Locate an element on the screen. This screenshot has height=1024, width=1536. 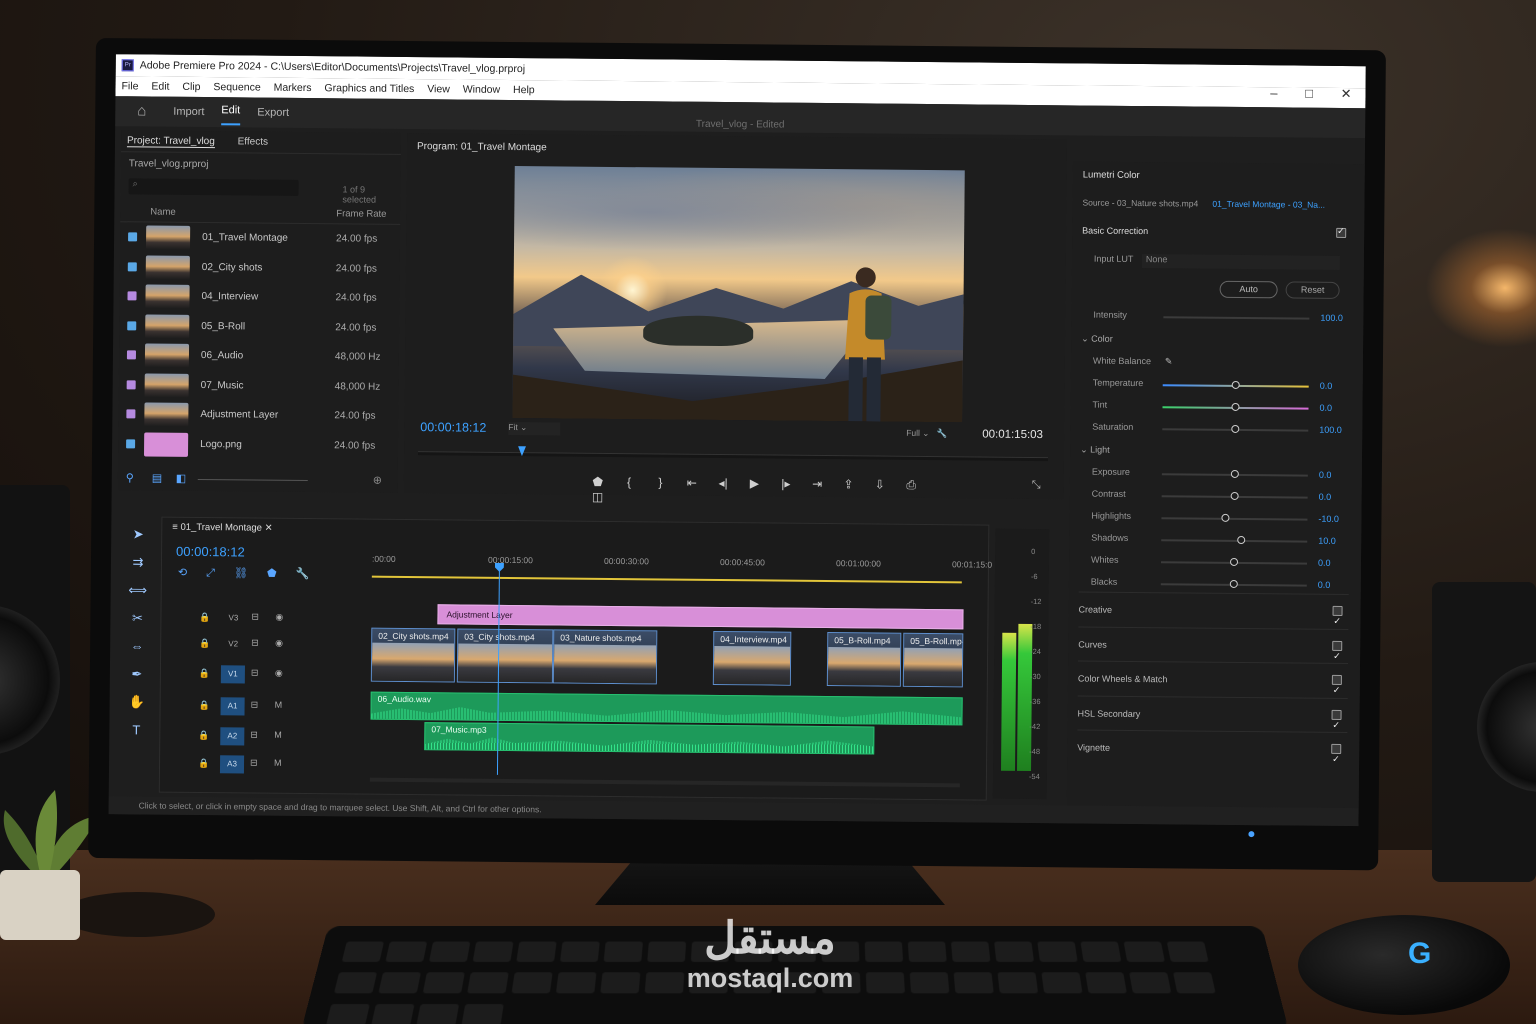
add-marker-button: ⬟ is located at coordinates (598, 482).